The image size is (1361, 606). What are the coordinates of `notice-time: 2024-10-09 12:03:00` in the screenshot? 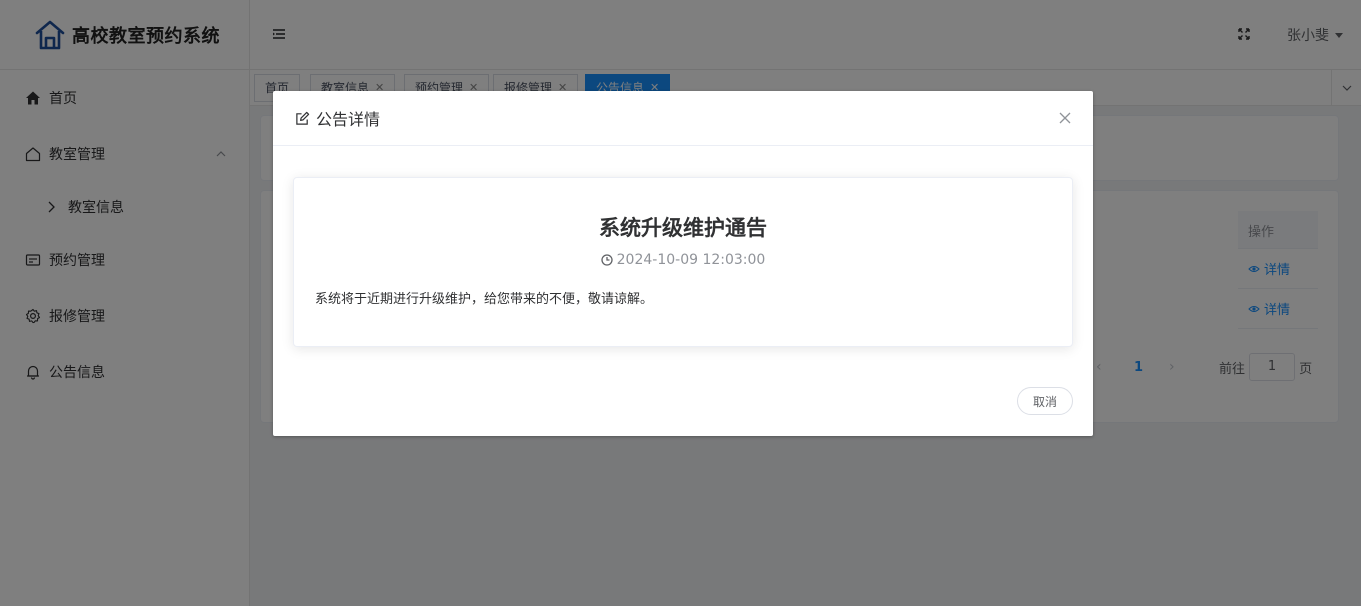 It's located at (683, 260).